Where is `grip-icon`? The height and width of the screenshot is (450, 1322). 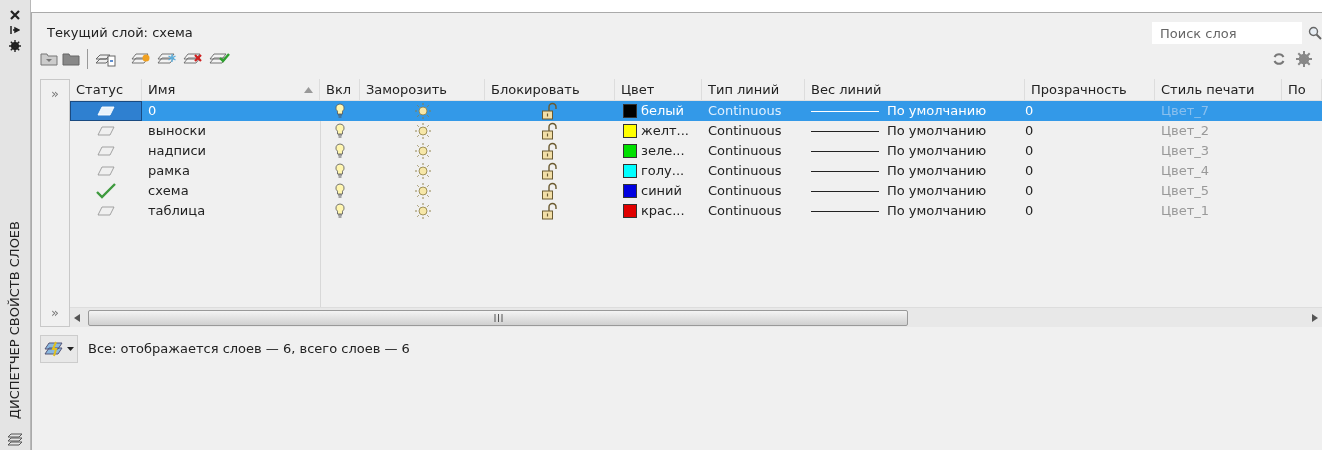
grip-icon is located at coordinates (498, 317).